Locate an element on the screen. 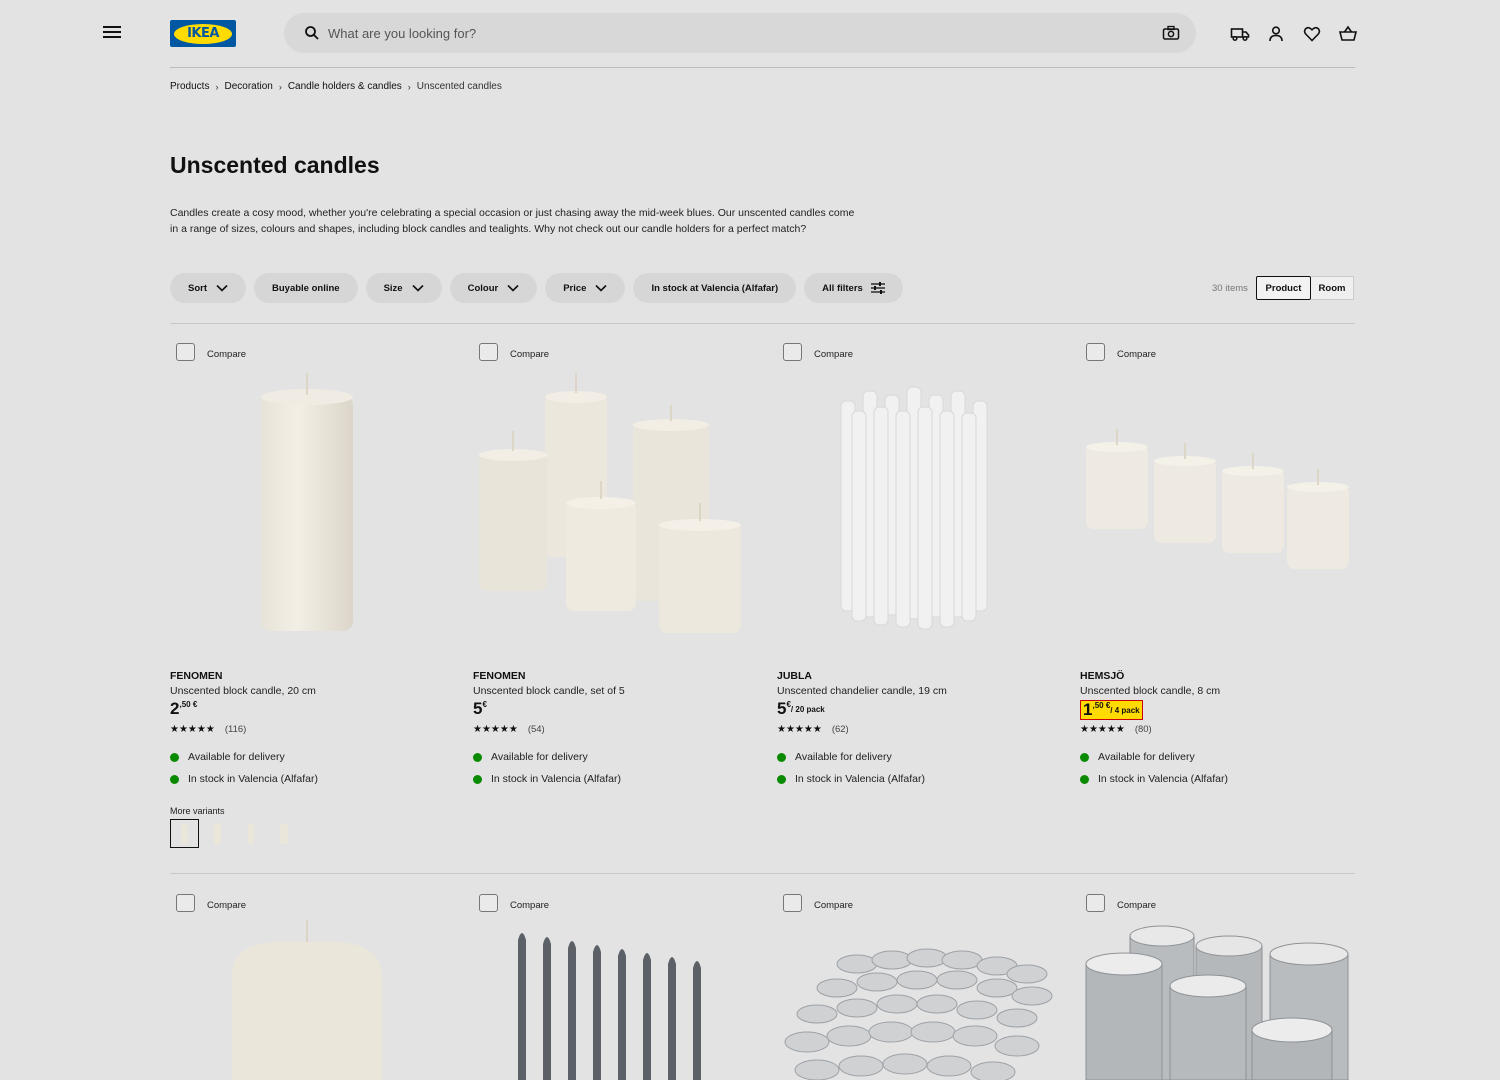 This screenshot has width=1500, height=1080. product-name: HEMSJÖ is located at coordinates (1102, 676).